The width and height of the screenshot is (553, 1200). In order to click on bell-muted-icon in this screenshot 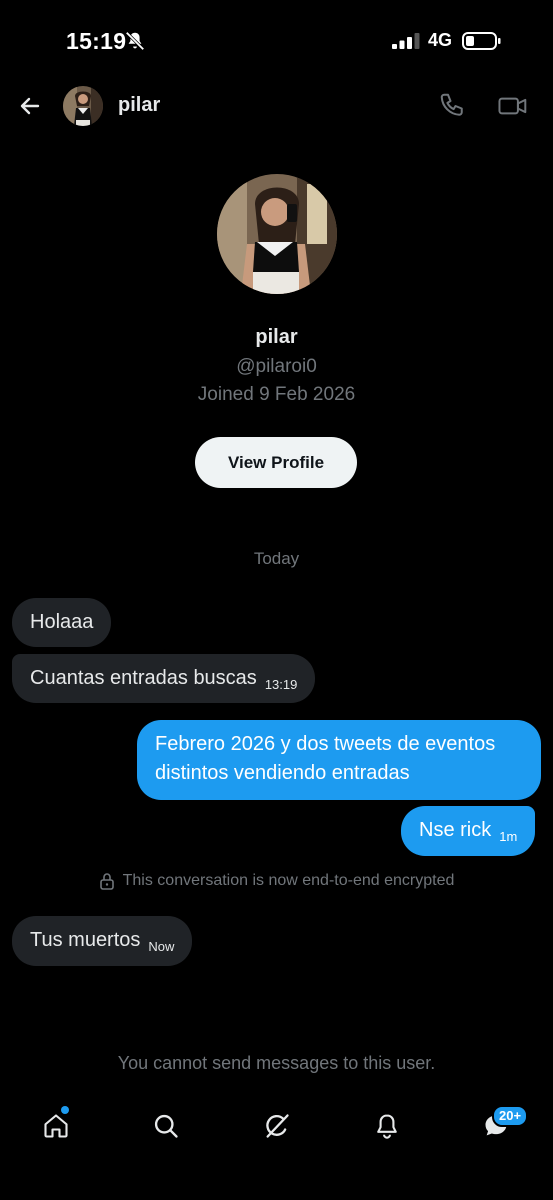, I will do `click(135, 41)`.